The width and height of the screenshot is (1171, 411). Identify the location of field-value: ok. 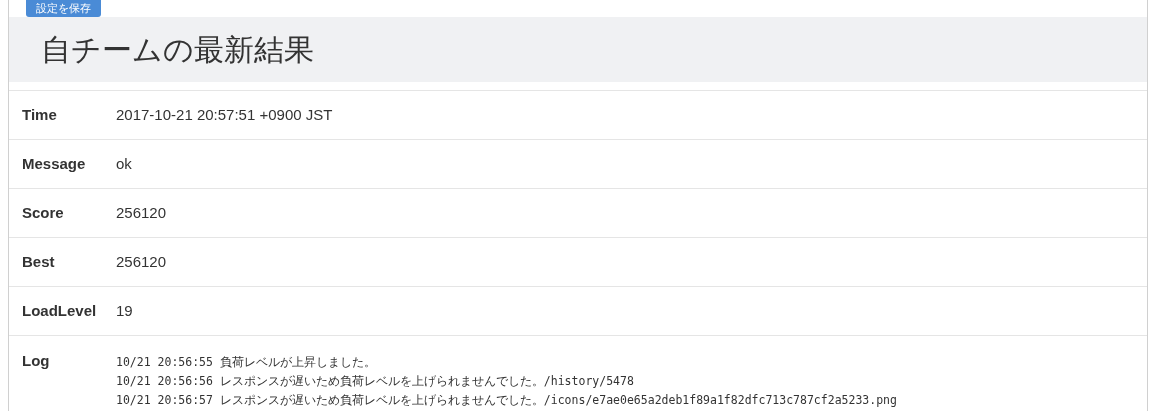
(124, 163).